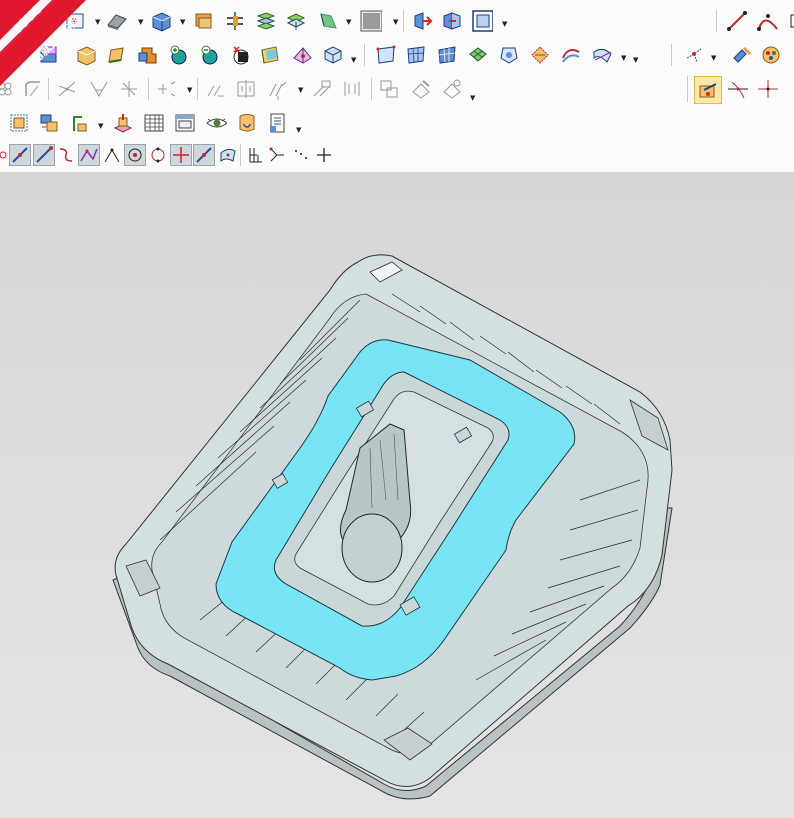 This screenshot has height=818, width=794. What do you see at coordinates (44, 155) in the screenshot?
I see `curve-snap-icon` at bounding box center [44, 155].